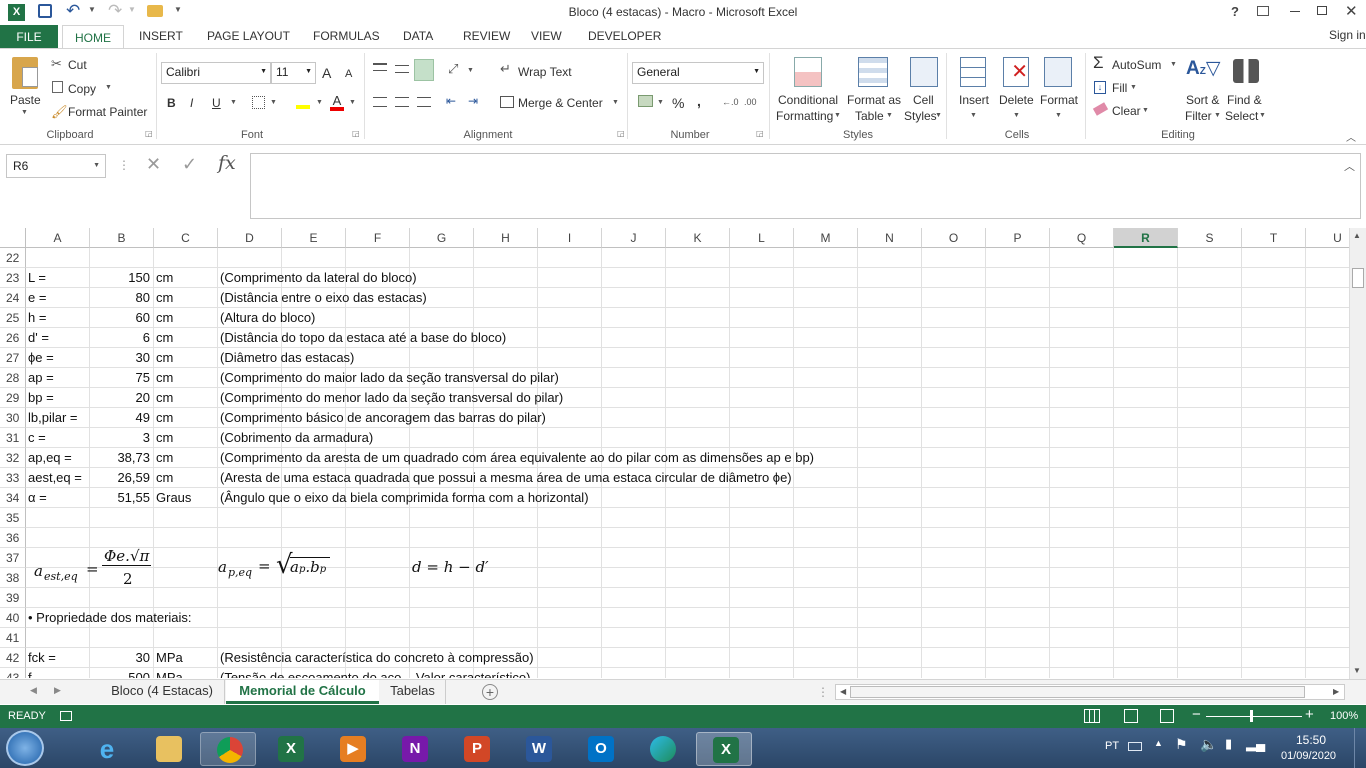  Describe the element at coordinates (1344, 716) in the screenshot. I see `zoom-level: 100%` at that location.